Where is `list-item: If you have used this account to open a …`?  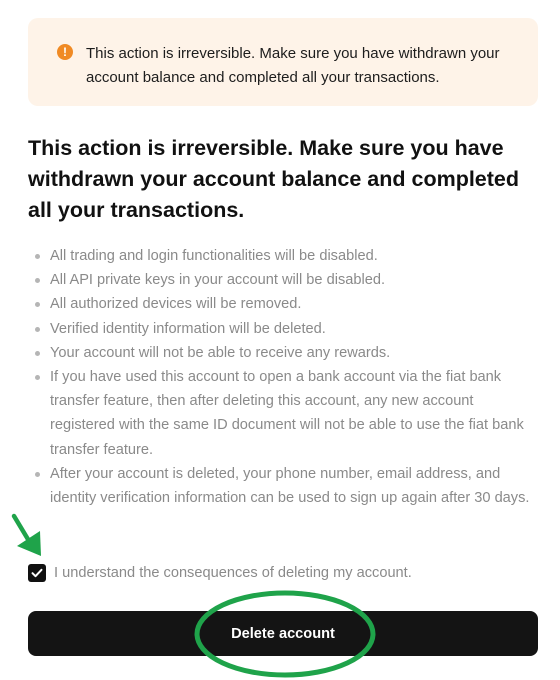 list-item: If you have used this account to open a … is located at coordinates (280, 413).